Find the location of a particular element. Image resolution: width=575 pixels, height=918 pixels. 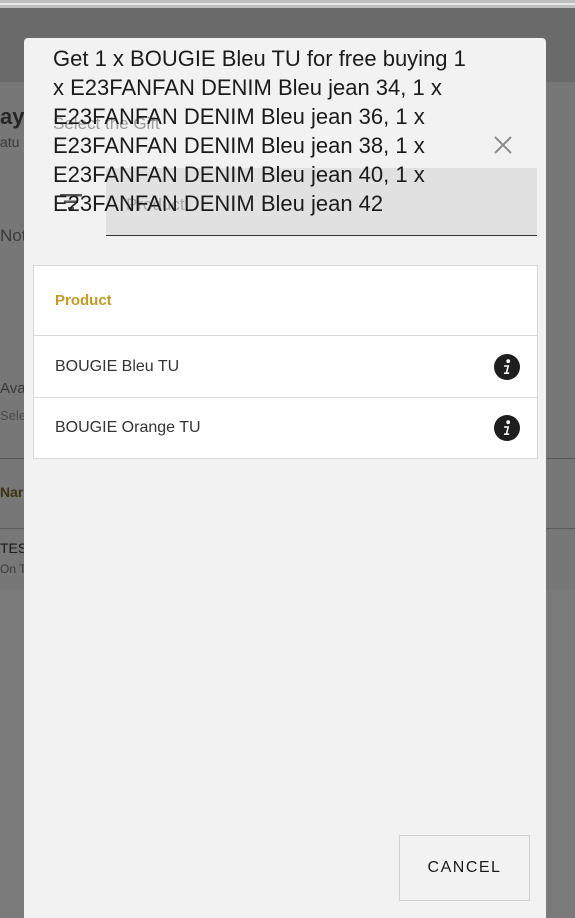

background-row-subtitle: On T is located at coordinates (13, 569).